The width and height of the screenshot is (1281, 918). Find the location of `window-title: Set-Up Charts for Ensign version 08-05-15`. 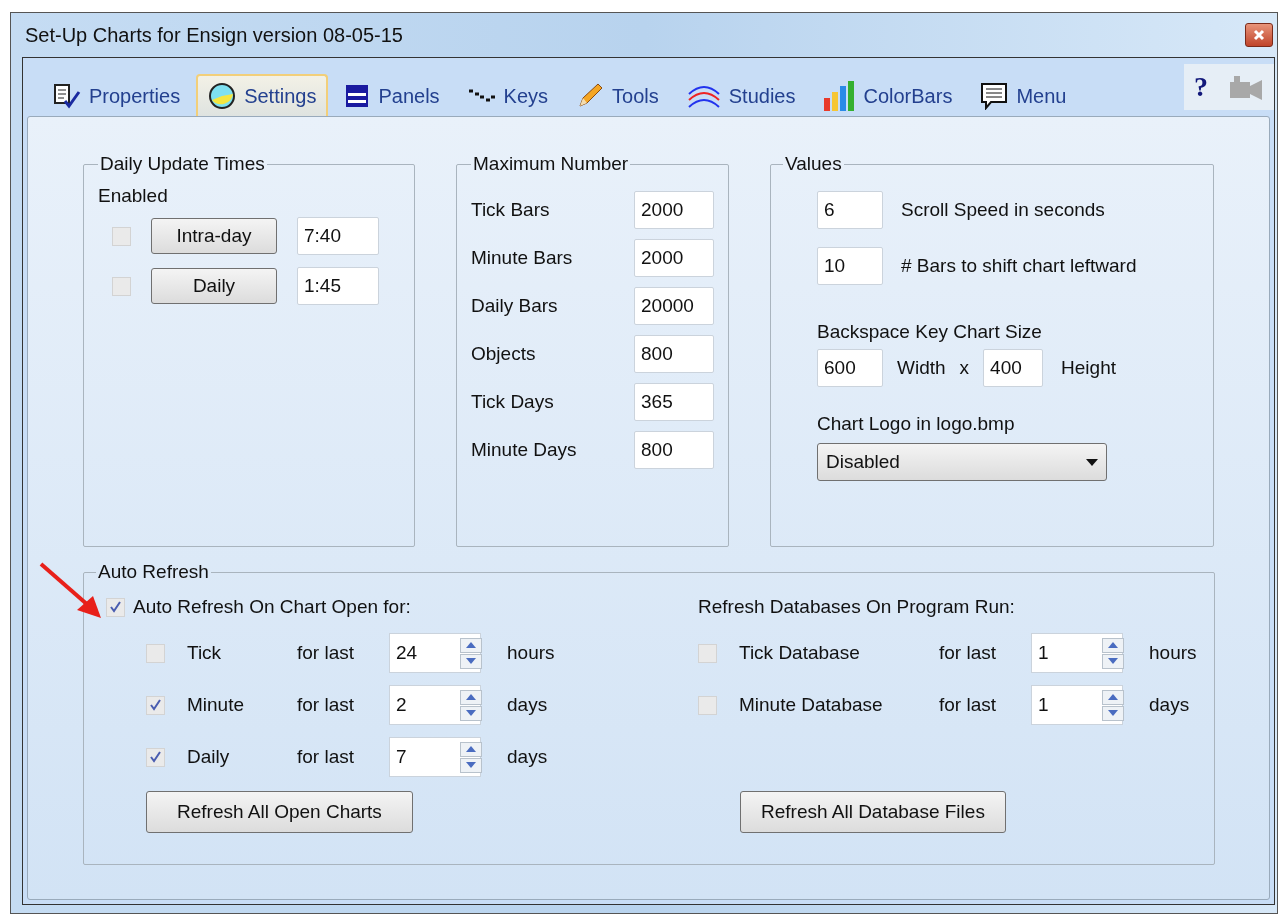

window-title: Set-Up Charts for Ensign version 08-05-15 is located at coordinates (214, 35).